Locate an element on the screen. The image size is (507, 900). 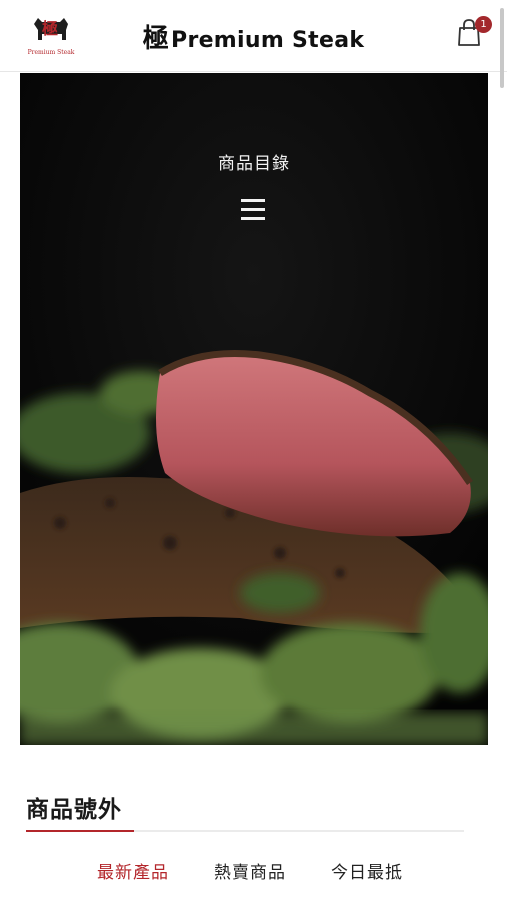
site-header: 極 Premium Steak 極Premium Steak 1 is located at coordinates (253, 44).